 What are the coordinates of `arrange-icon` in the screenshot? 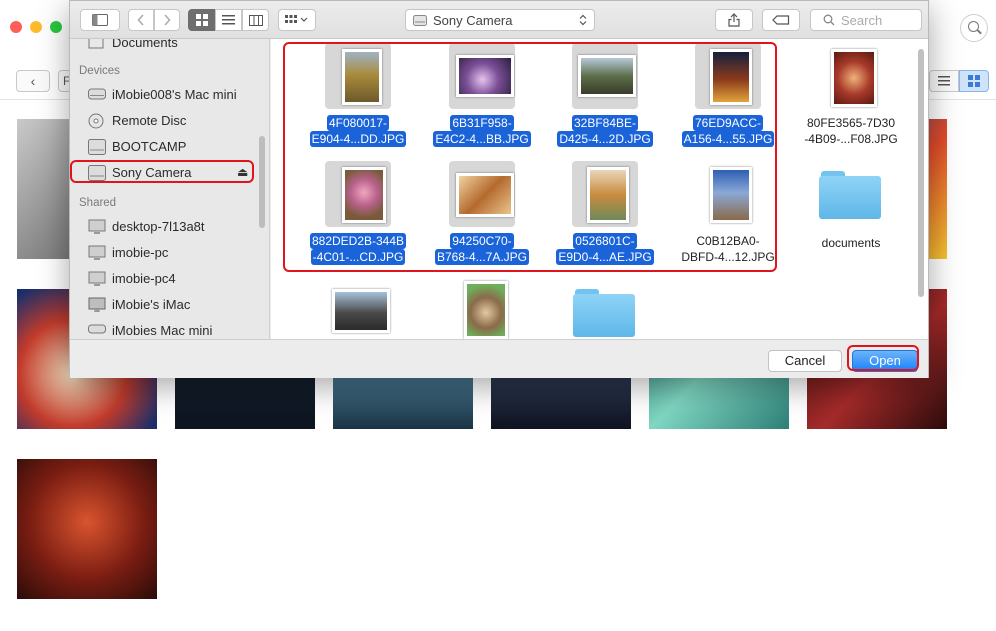 It's located at (296, 19).